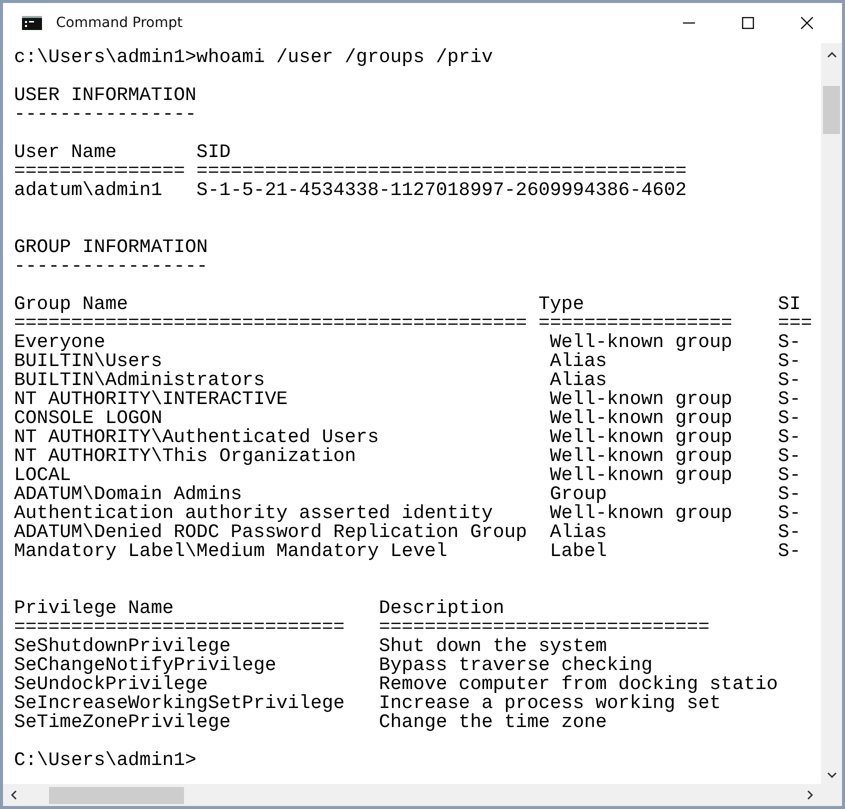 This screenshot has width=845, height=809. I want to click on table-cell-text: adatum\admin1, so click(89, 190).